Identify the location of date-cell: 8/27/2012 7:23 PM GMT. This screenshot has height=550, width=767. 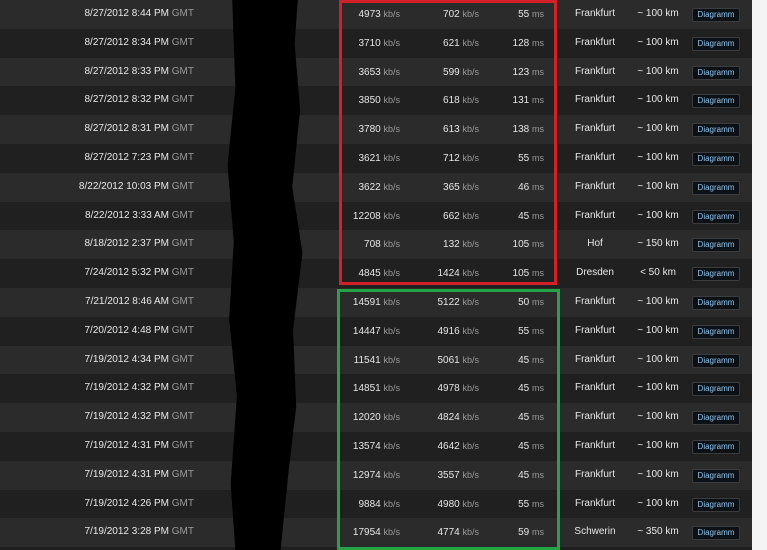
(139, 158).